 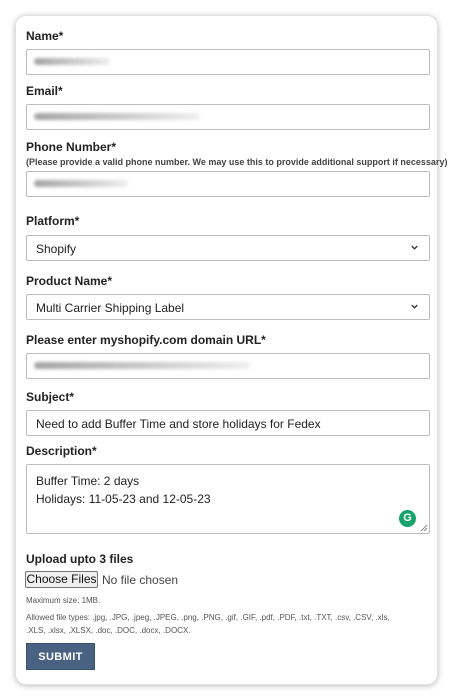 I want to click on product-select: Multi Carrier Shipping Label, so click(x=228, y=307).